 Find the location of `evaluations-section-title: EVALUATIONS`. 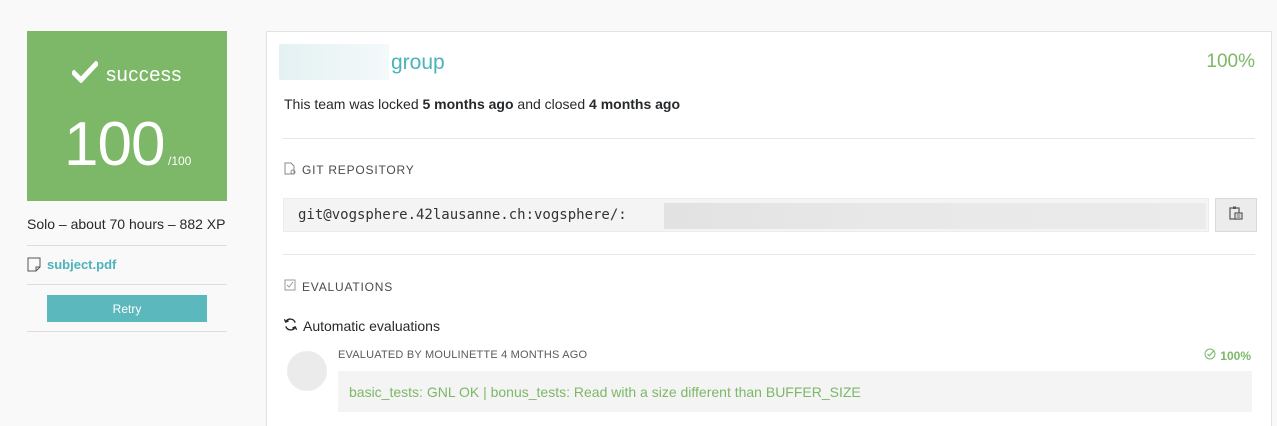

evaluations-section-title: EVALUATIONS is located at coordinates (338, 286).